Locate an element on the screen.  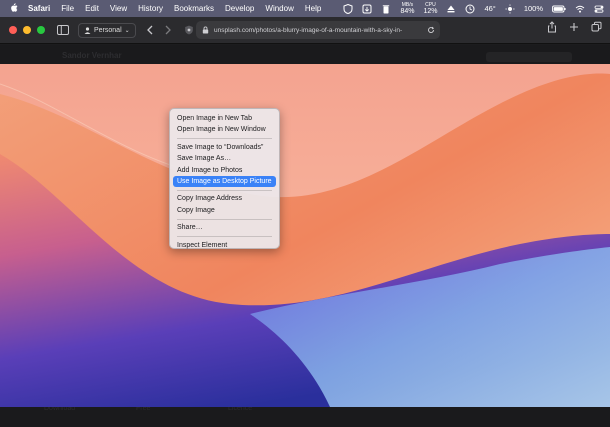
menu-help: Help is located at coordinates (313, 8).